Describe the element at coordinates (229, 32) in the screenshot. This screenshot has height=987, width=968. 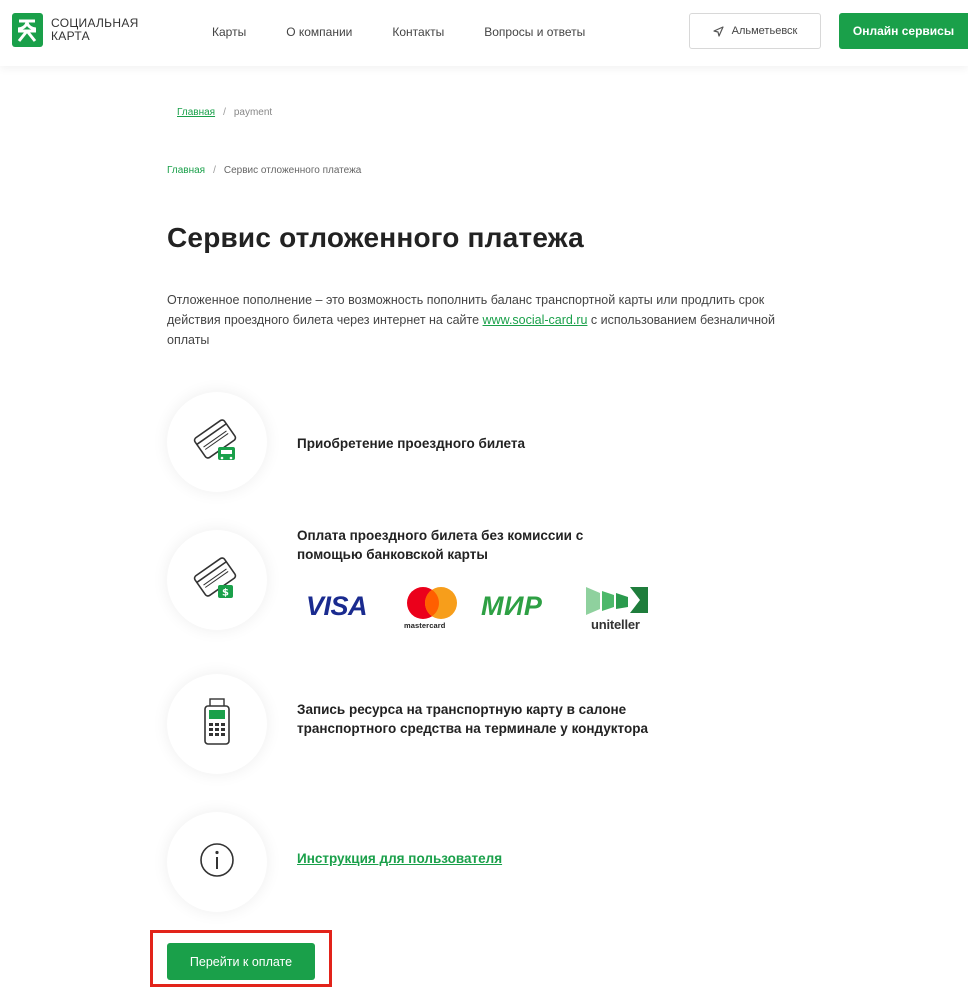
I see `nav-cards: Карты` at that location.